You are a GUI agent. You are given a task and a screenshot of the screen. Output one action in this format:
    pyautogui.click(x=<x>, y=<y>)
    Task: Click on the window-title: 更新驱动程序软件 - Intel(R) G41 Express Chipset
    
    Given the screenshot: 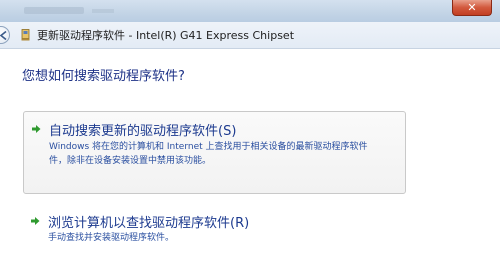 What is the action you would take?
    pyautogui.click(x=166, y=35)
    